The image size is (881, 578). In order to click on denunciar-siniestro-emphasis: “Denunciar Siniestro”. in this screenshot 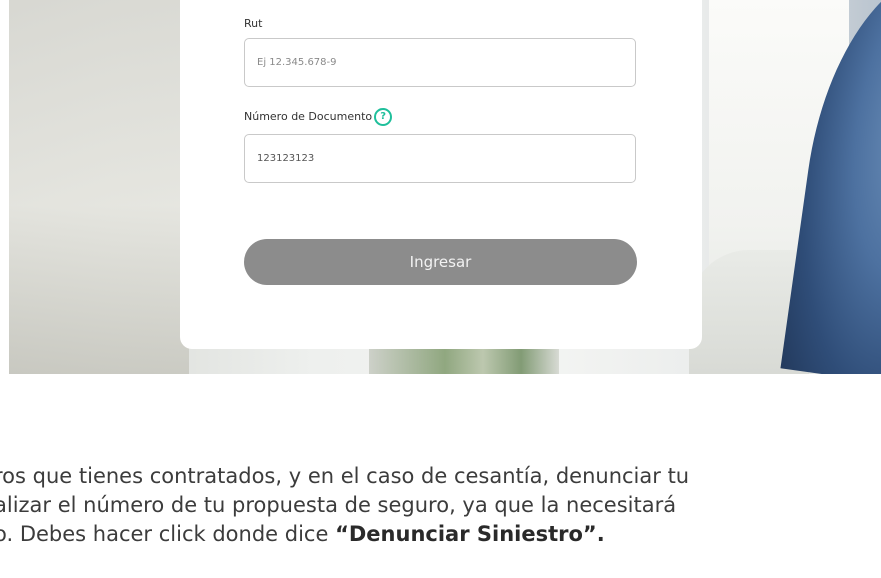, I will do `click(470, 534)`.